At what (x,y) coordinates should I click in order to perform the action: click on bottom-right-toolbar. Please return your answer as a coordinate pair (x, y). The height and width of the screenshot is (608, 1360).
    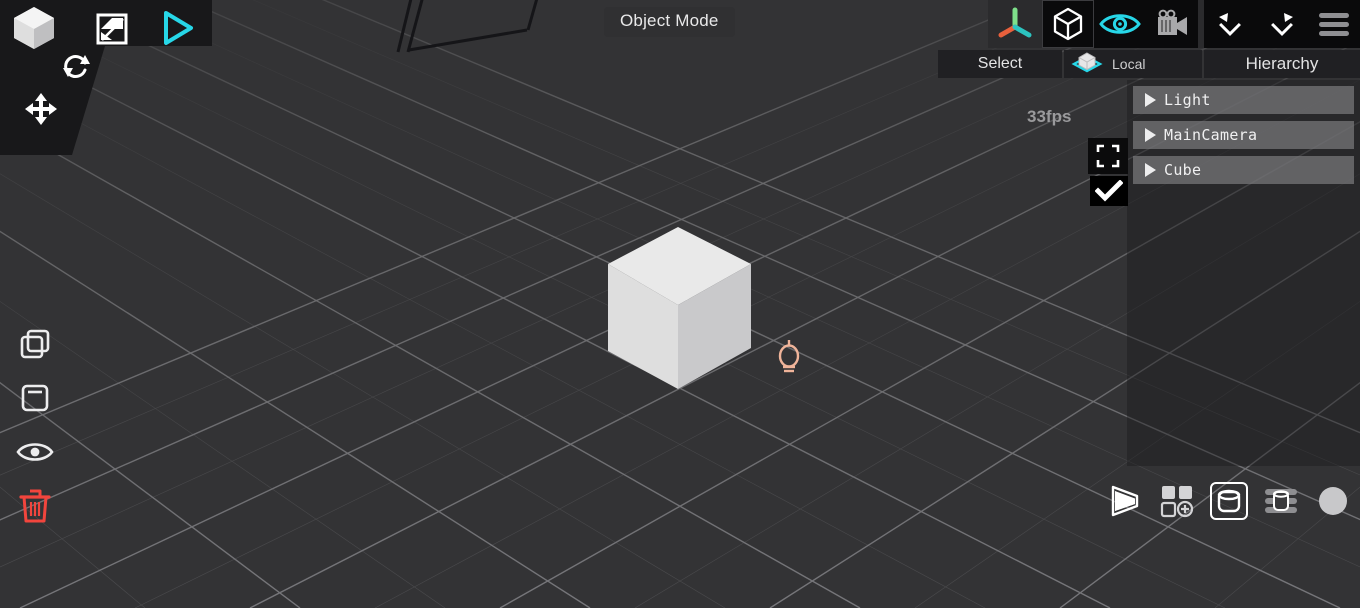
    Looking at the image, I should click on (1229, 501).